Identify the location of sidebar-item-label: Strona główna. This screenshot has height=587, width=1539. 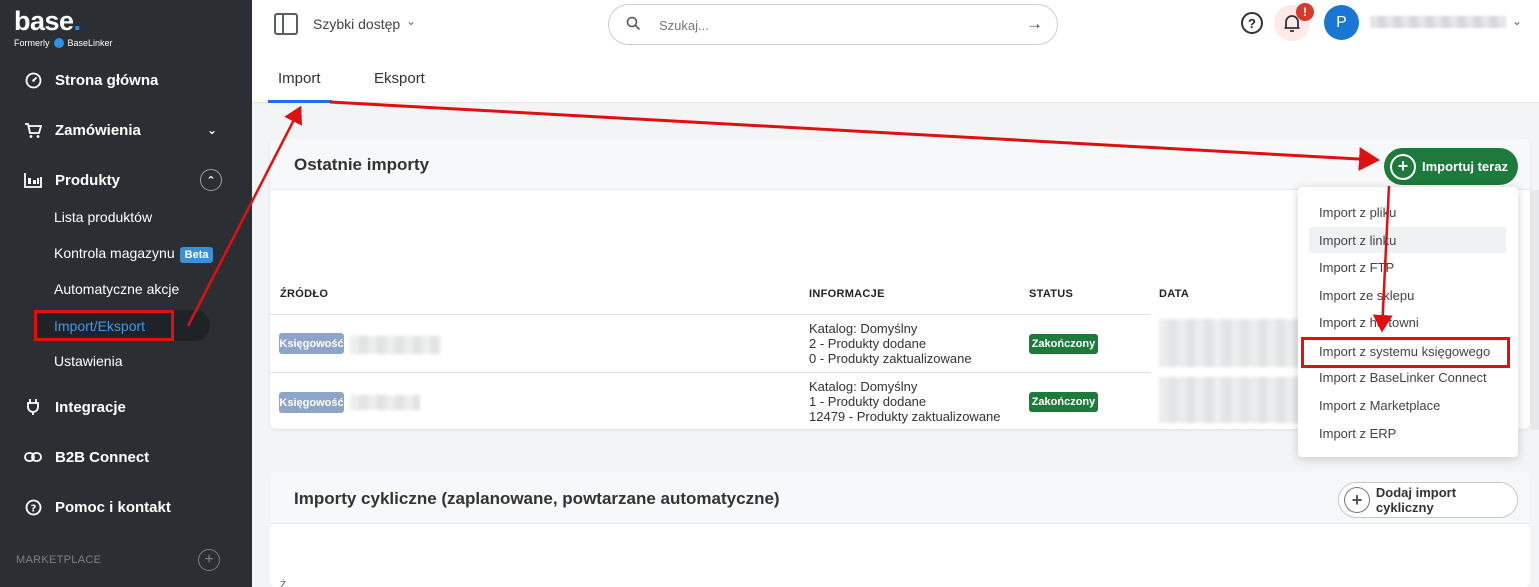
(107, 80).